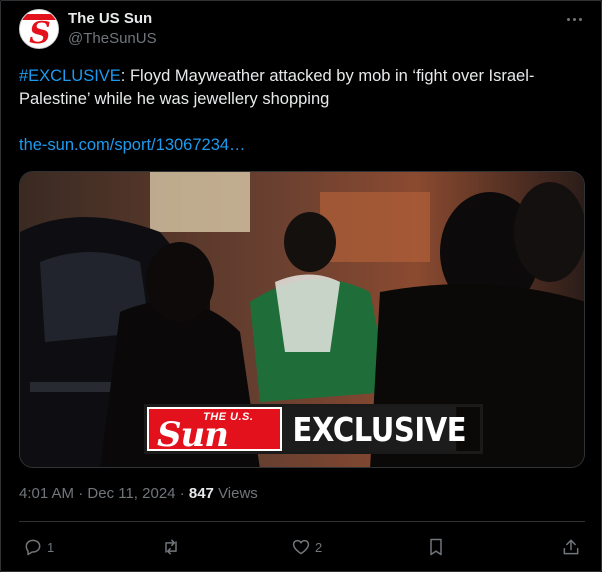 Image resolution: width=602 pixels, height=572 pixels. I want to click on like-button: 2, so click(306, 547).